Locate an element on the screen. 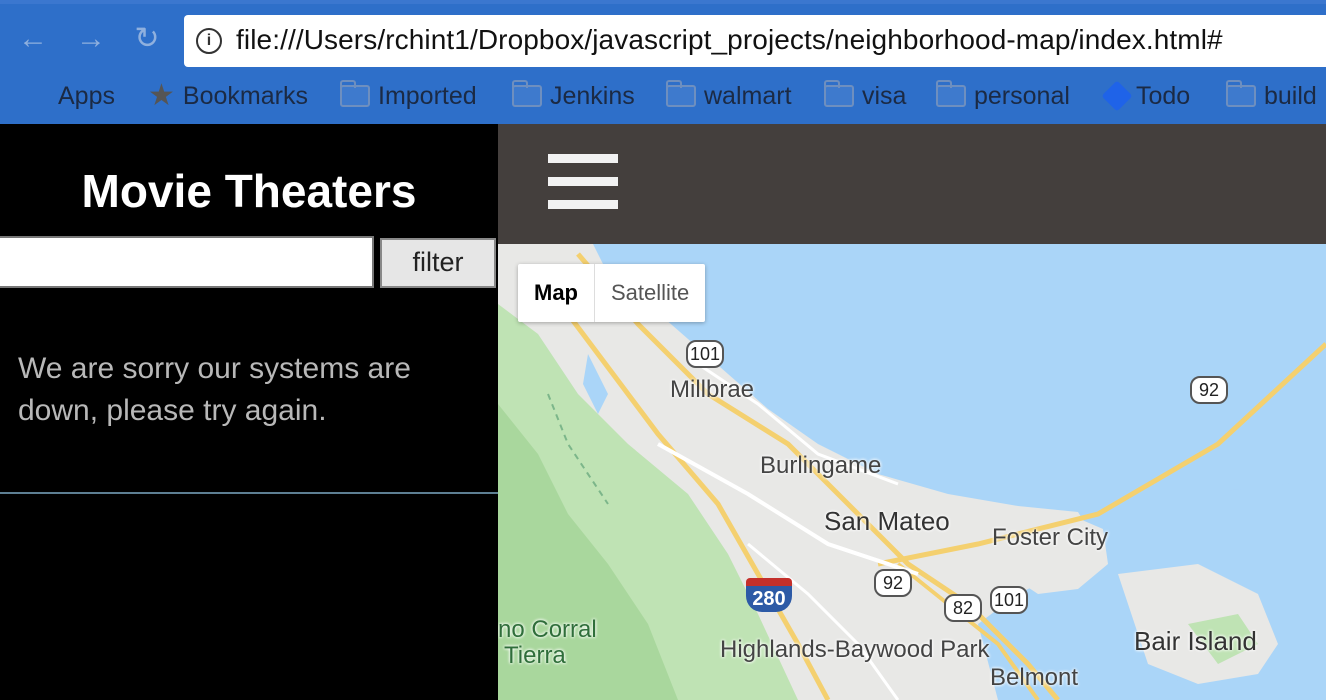  place-label: Foster City is located at coordinates (1050, 537).